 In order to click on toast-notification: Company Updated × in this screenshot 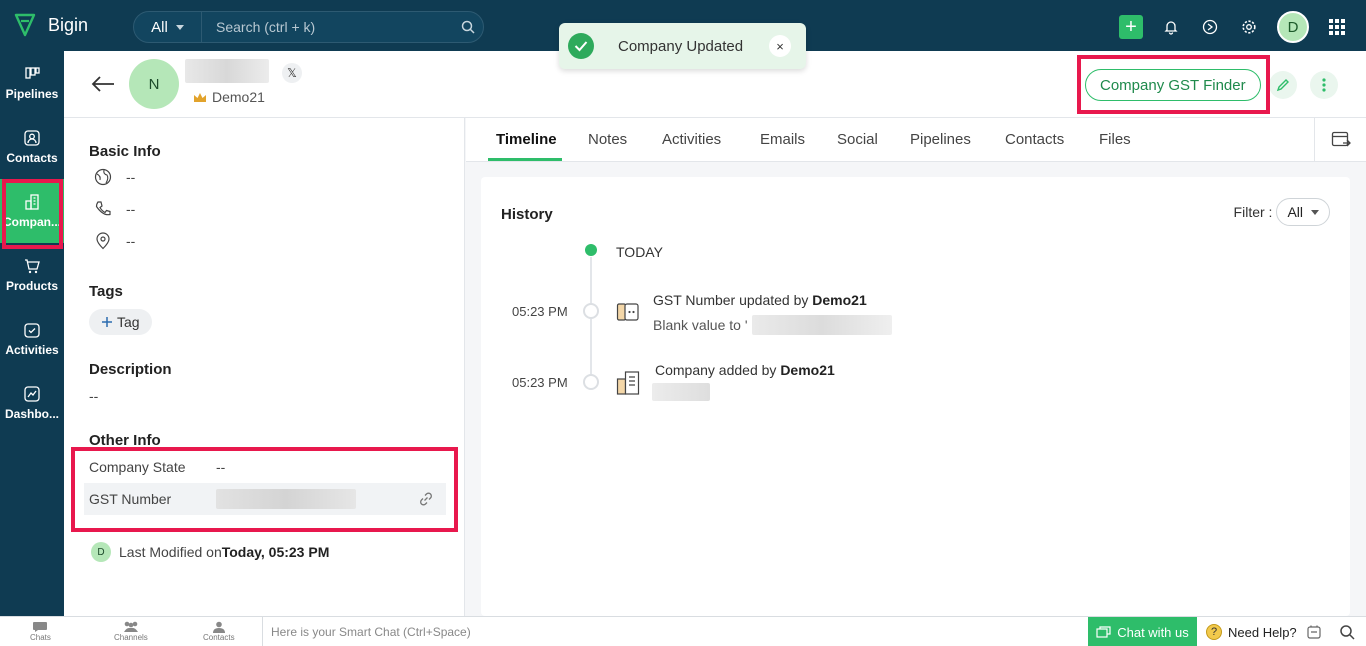, I will do `click(682, 46)`.